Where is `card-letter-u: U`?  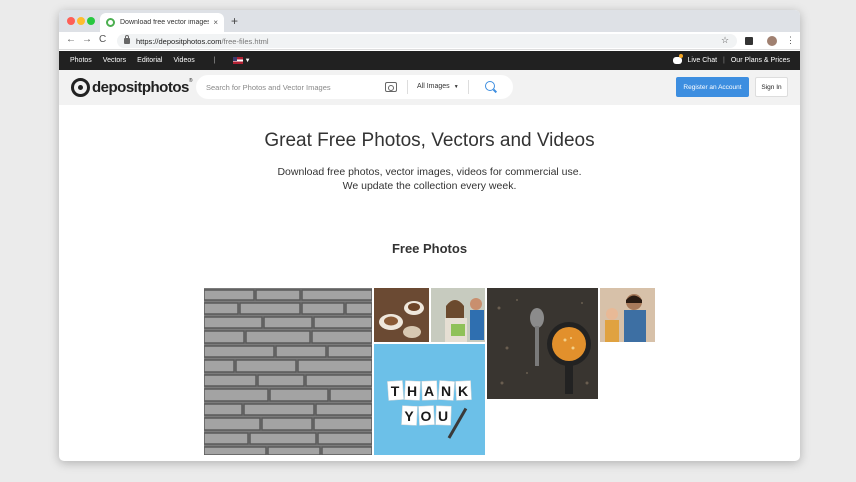 card-letter-u: U is located at coordinates (443, 416).